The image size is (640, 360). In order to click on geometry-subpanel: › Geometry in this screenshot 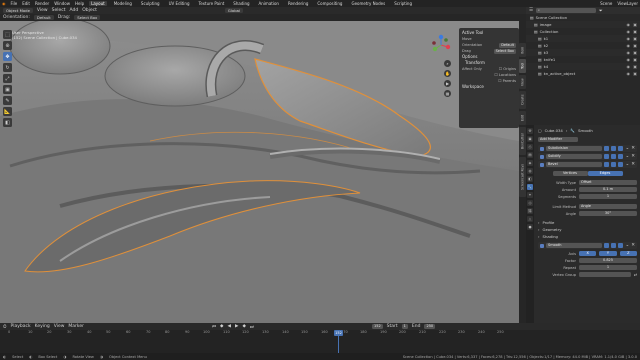, I will do `click(587, 229)`.